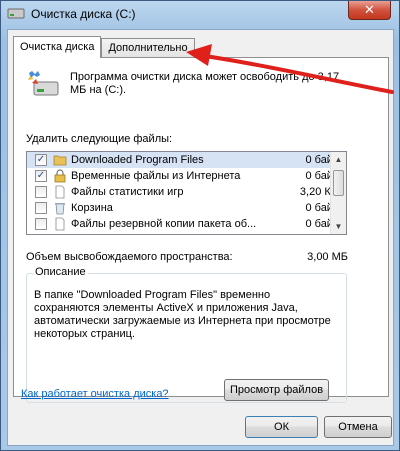 The width and height of the screenshot is (400, 451). Describe the element at coordinates (57, 47) in the screenshot. I see `tab-disk-cleanup: Очистка диска` at that location.